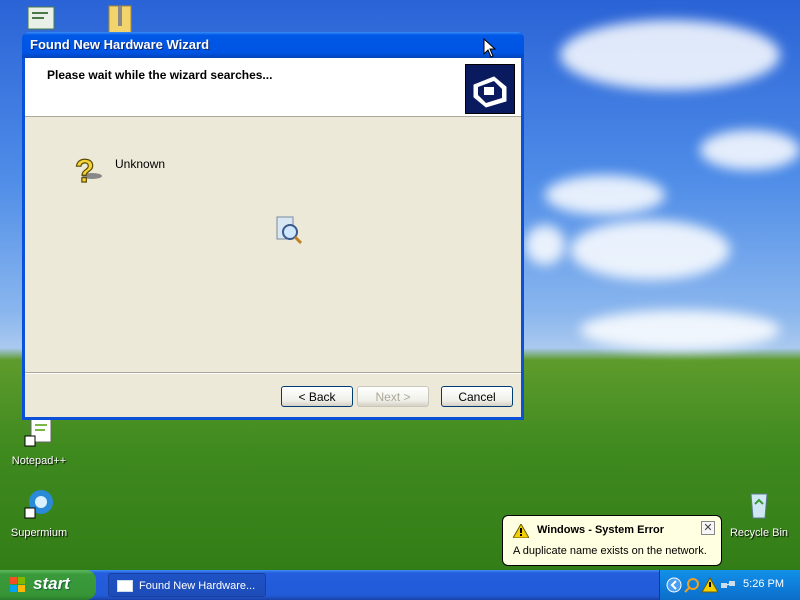 The image size is (800, 600). What do you see at coordinates (125, 586) in the screenshot?
I see `window-icon` at bounding box center [125, 586].